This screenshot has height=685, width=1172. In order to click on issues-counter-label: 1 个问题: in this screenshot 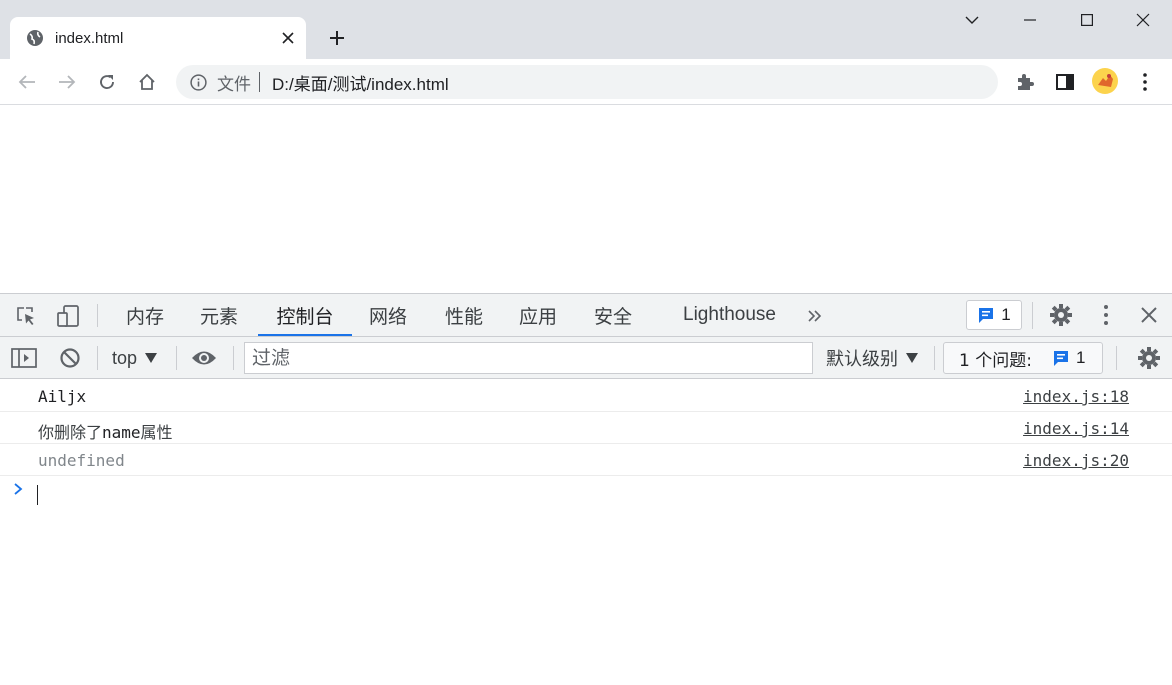, I will do `click(995, 360)`.